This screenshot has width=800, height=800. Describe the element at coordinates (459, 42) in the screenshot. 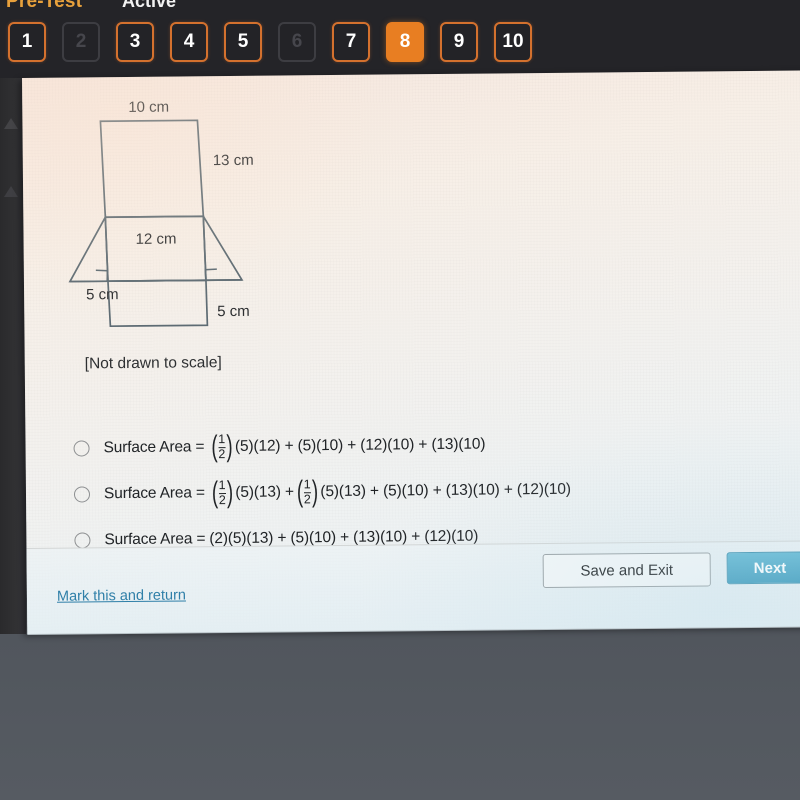

I see `question-tab-9: 9` at that location.